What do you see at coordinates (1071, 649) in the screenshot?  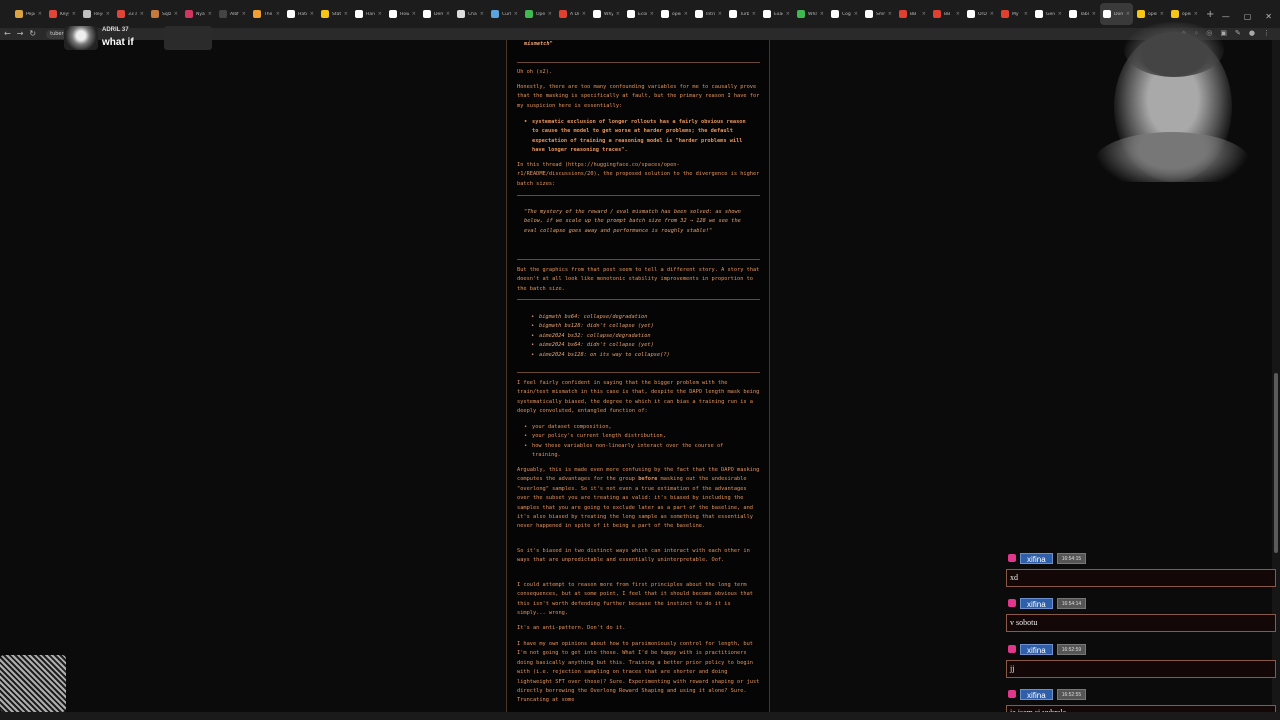 I see `chat-timestamp: 16:52:59` at bounding box center [1071, 649].